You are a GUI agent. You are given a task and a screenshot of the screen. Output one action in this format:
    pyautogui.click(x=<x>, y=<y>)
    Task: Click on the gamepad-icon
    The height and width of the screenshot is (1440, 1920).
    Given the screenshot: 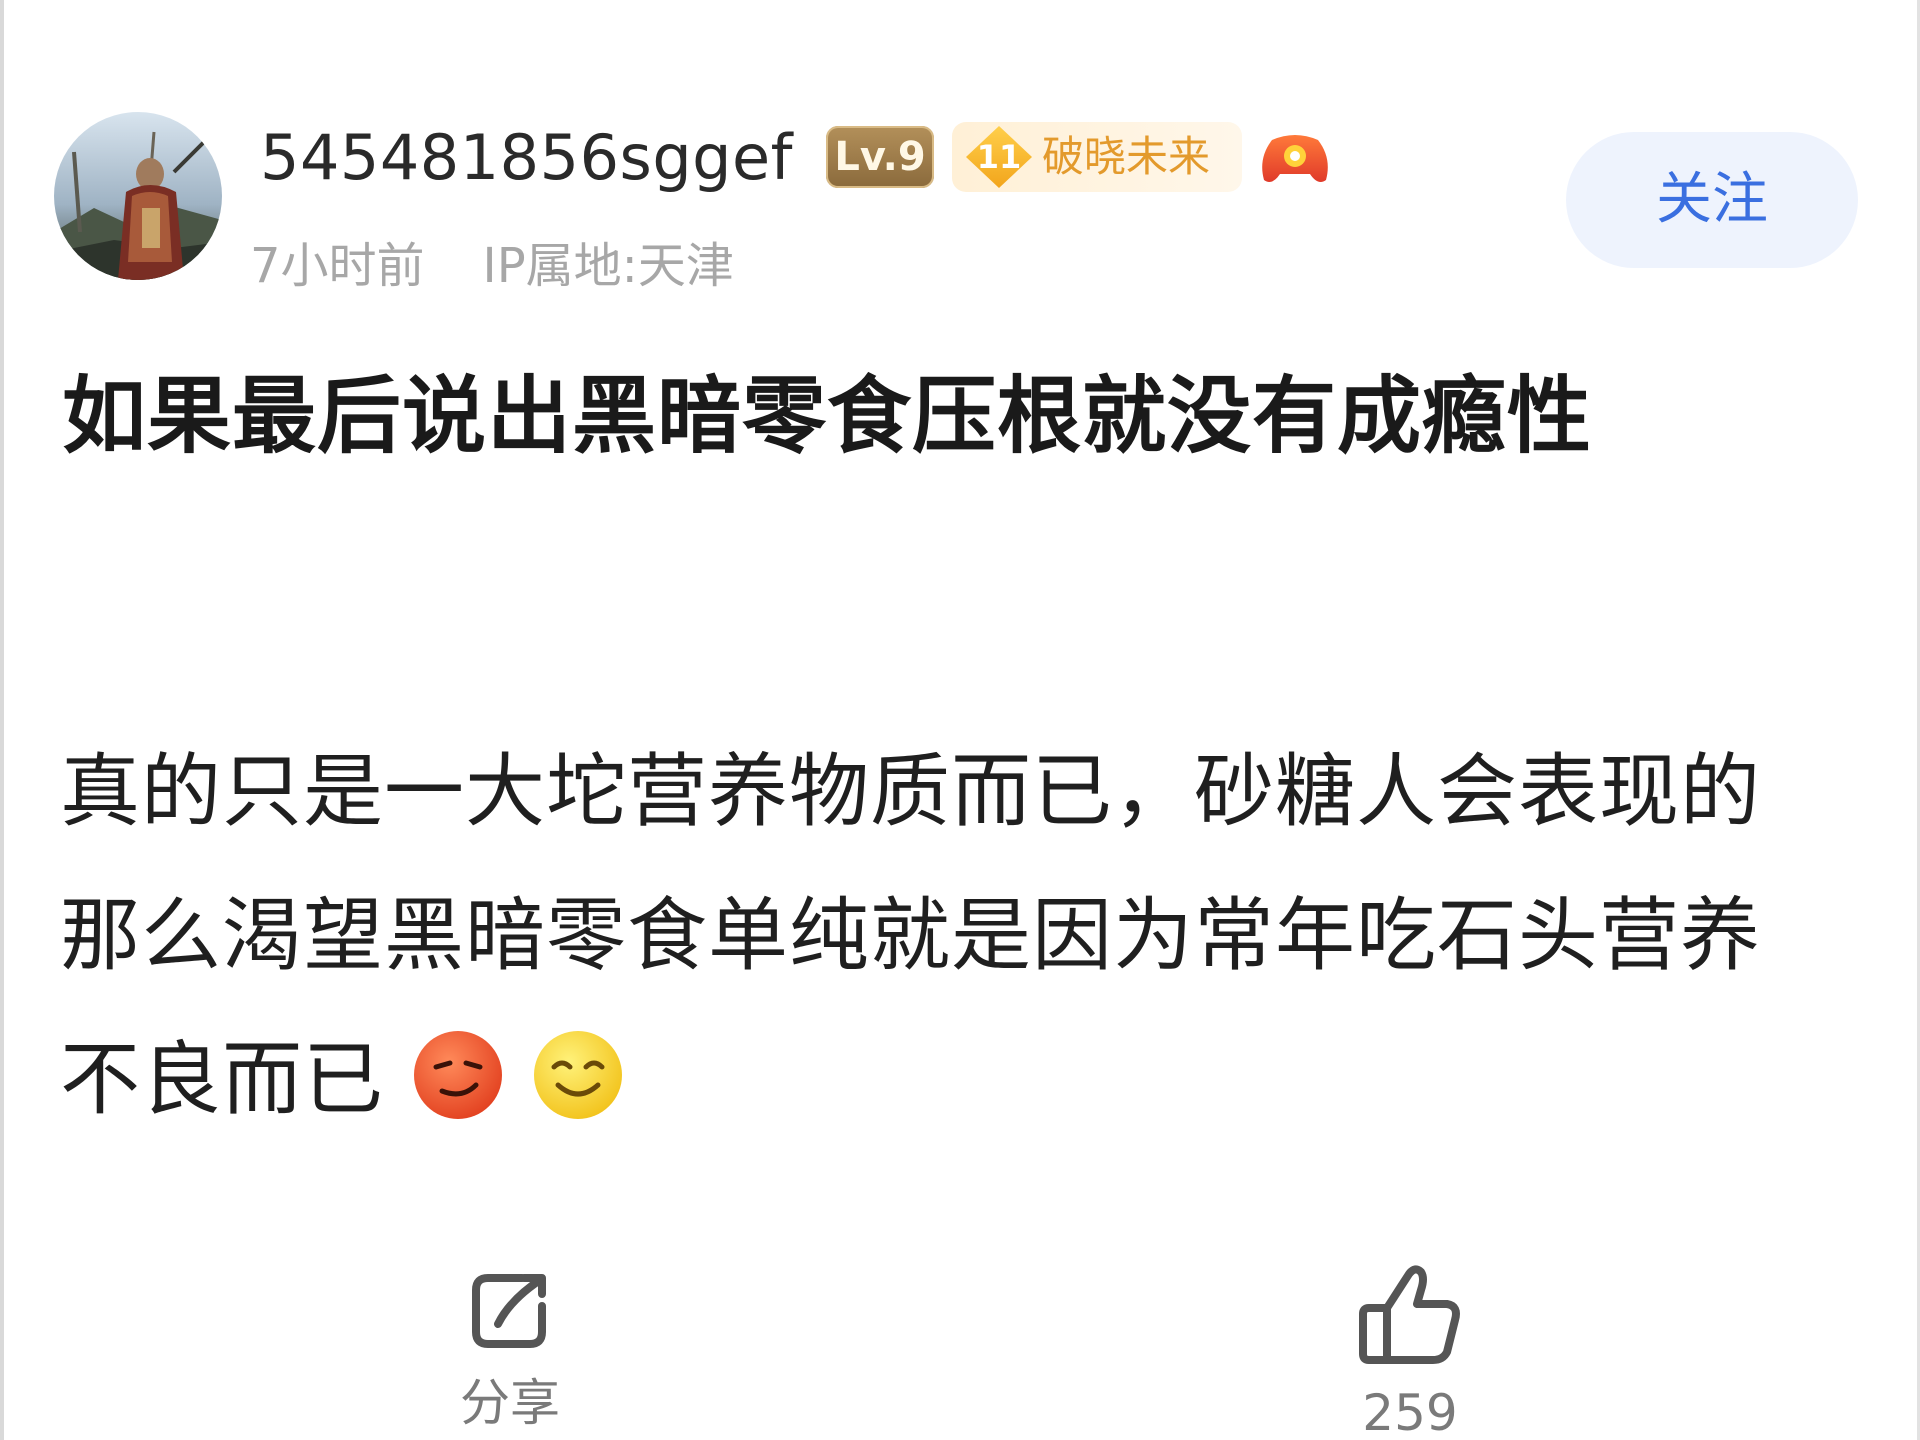 What is the action you would take?
    pyautogui.click(x=1295, y=158)
    